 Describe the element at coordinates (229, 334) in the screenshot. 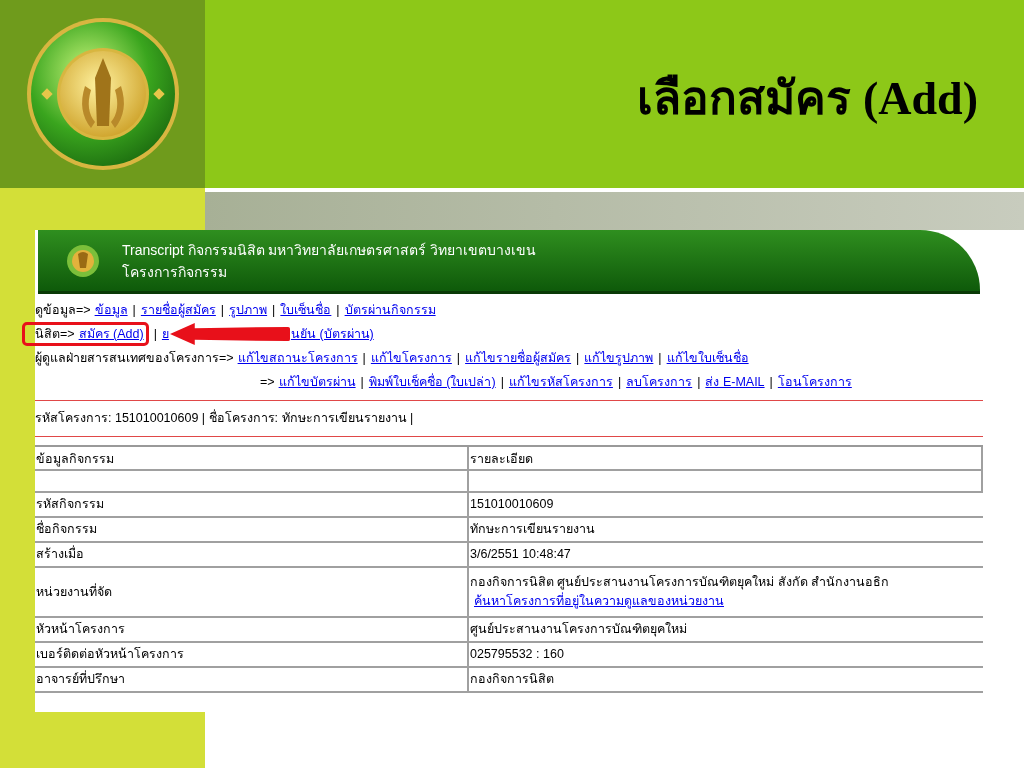

I see `arrow-icon` at that location.